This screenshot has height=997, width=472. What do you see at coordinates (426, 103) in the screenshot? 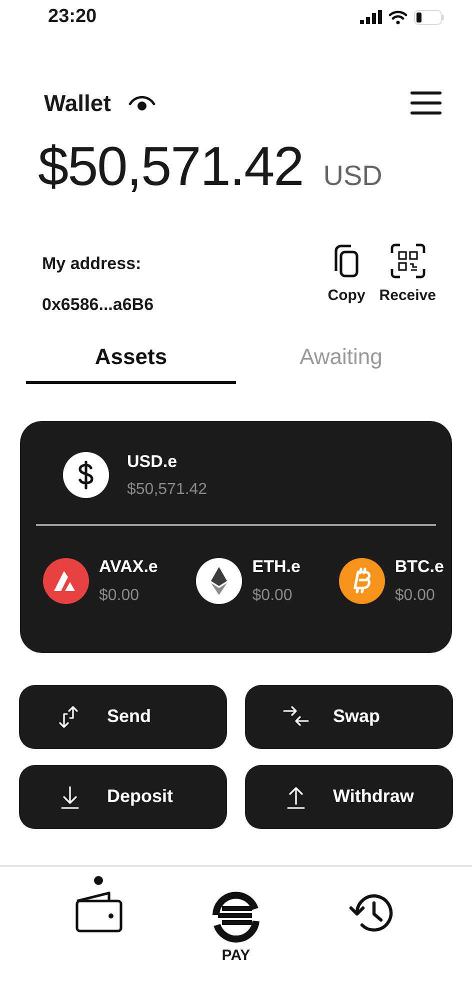
I see `menu-icon` at bounding box center [426, 103].